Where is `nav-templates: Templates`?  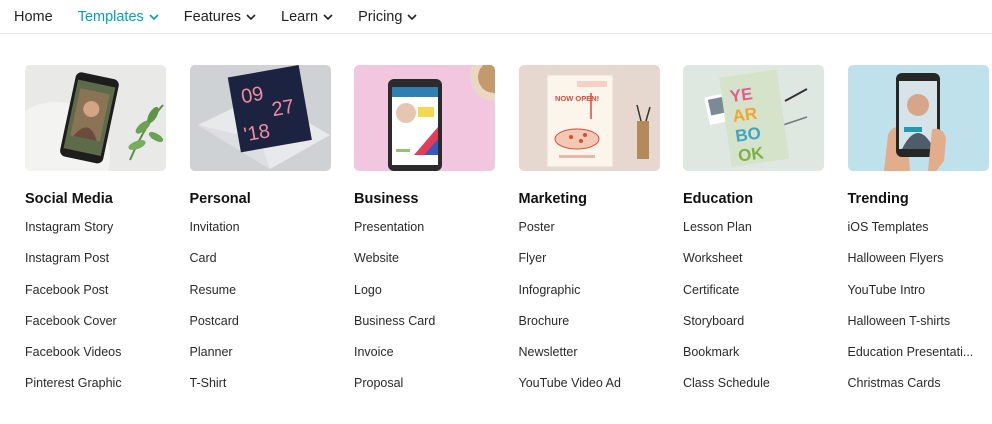
nav-templates: Templates is located at coordinates (118, 17).